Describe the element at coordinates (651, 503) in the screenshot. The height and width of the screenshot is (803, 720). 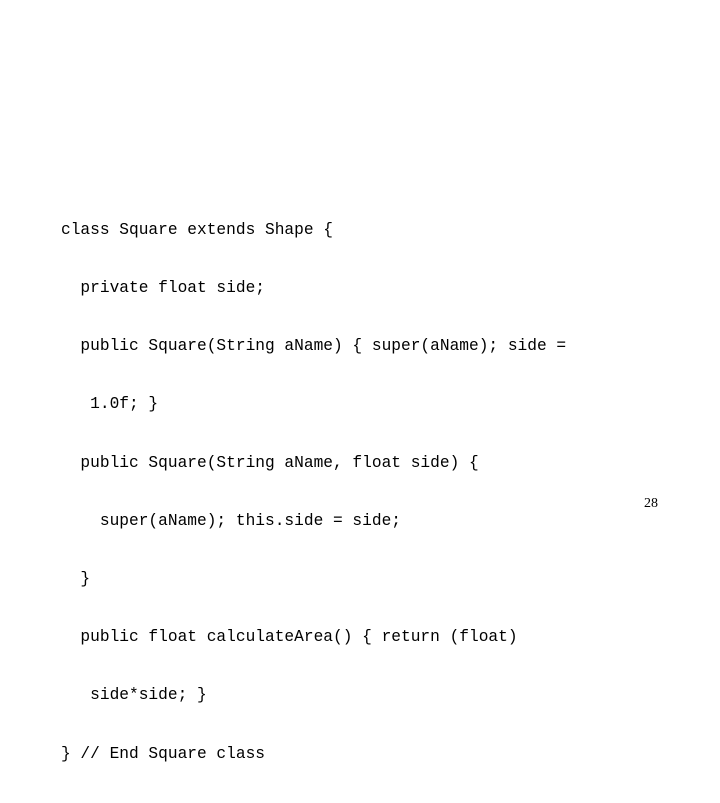
I see `page-number: 28` at that location.